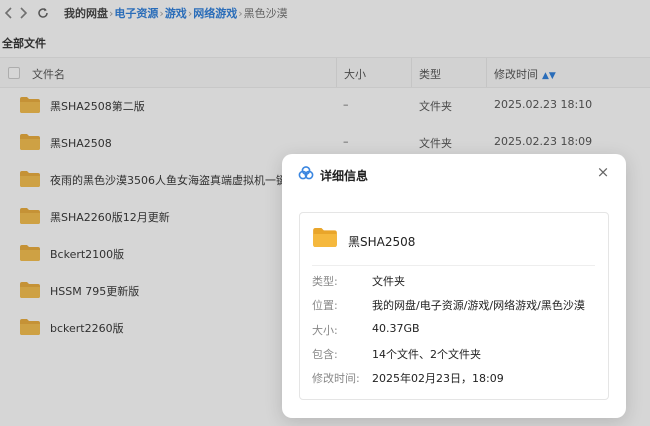 This screenshot has width=650, height=426. Describe the element at coordinates (603, 172) in the screenshot. I see `close-icon: ×` at that location.